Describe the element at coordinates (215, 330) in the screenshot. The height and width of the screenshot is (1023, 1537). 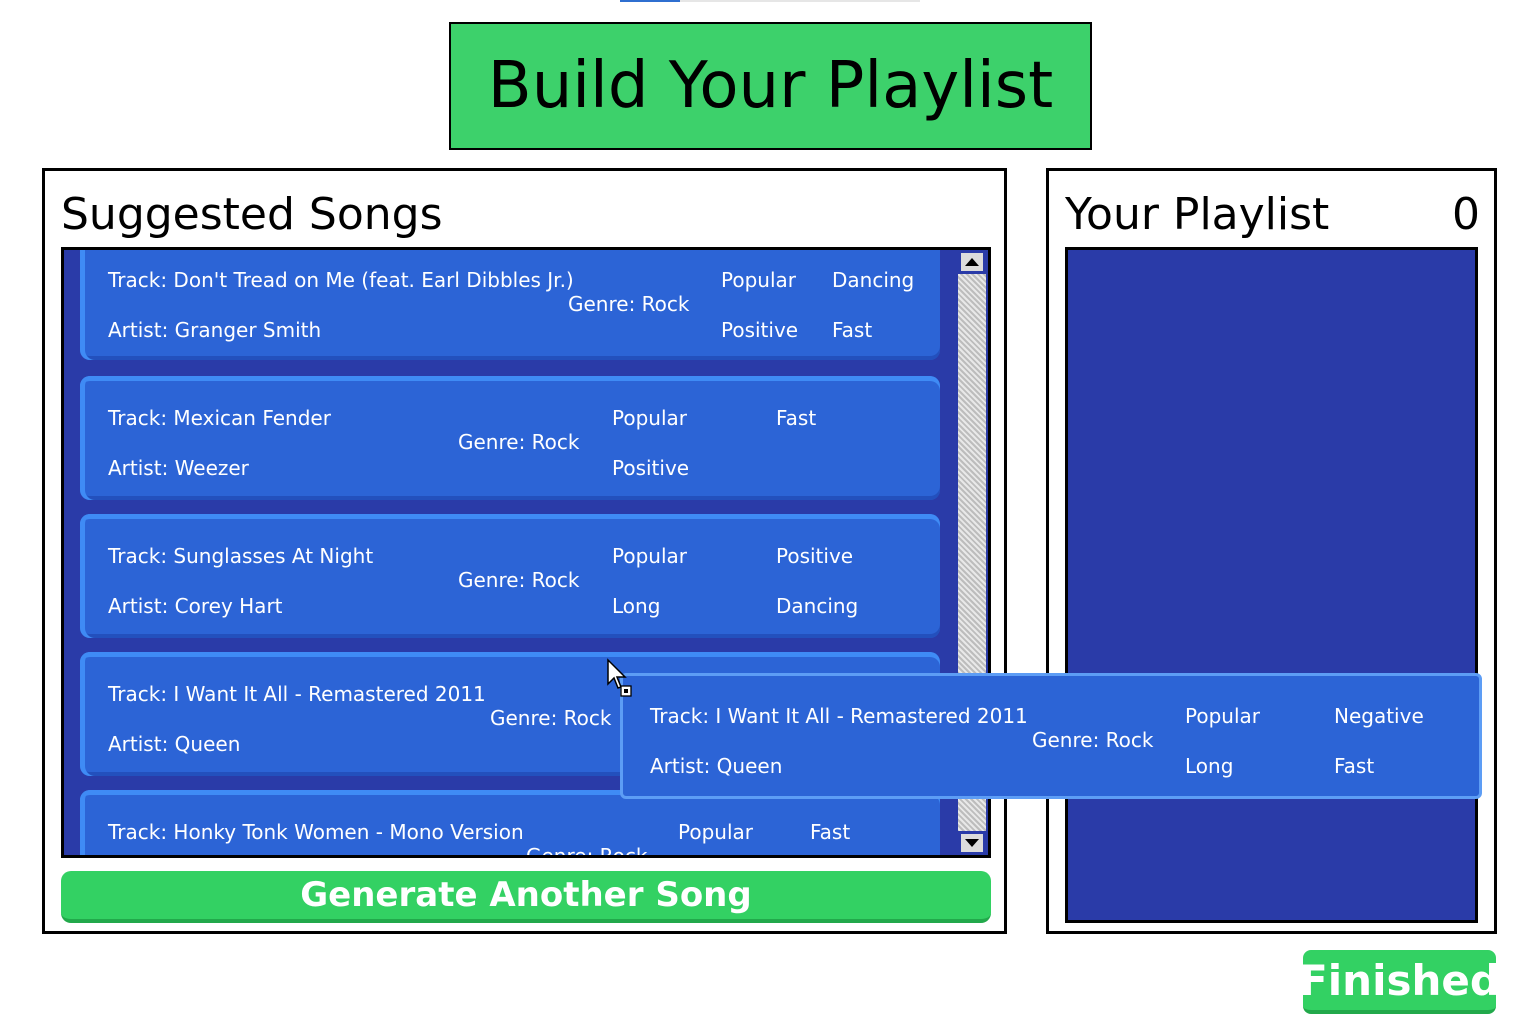
I see `song-artist: Artist: Granger Smith` at that location.